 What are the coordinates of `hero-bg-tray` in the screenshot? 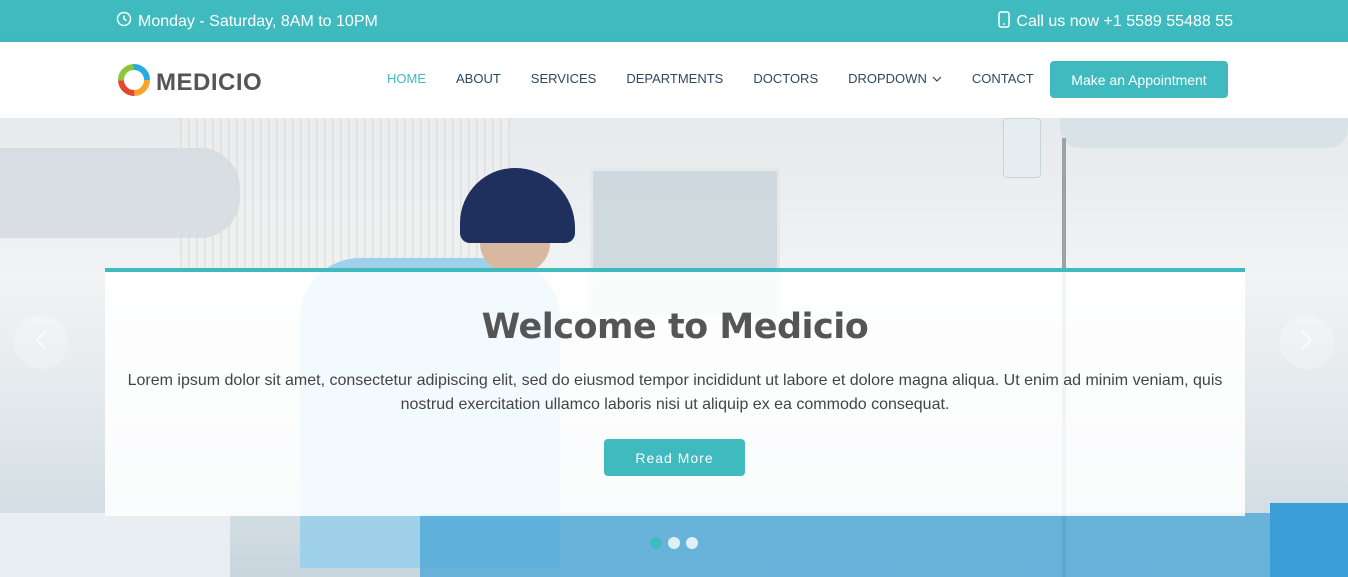 It's located at (115, 545).